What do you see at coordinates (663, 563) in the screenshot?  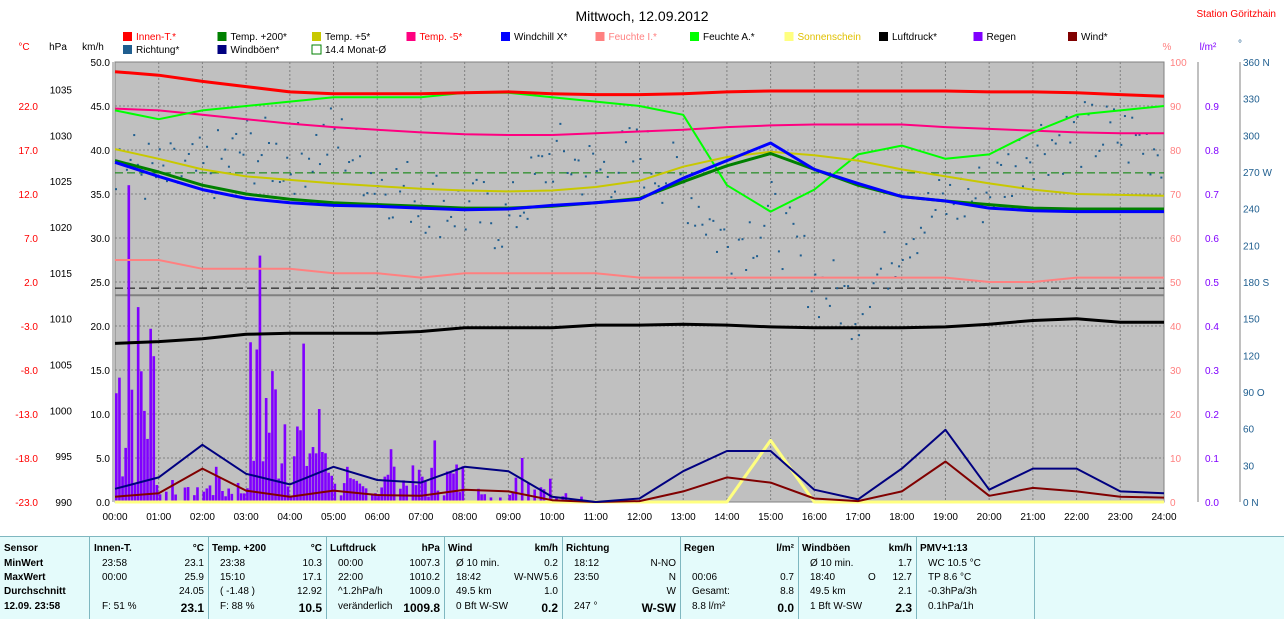 I see `stats-cell-value: N-NO` at bounding box center [663, 563].